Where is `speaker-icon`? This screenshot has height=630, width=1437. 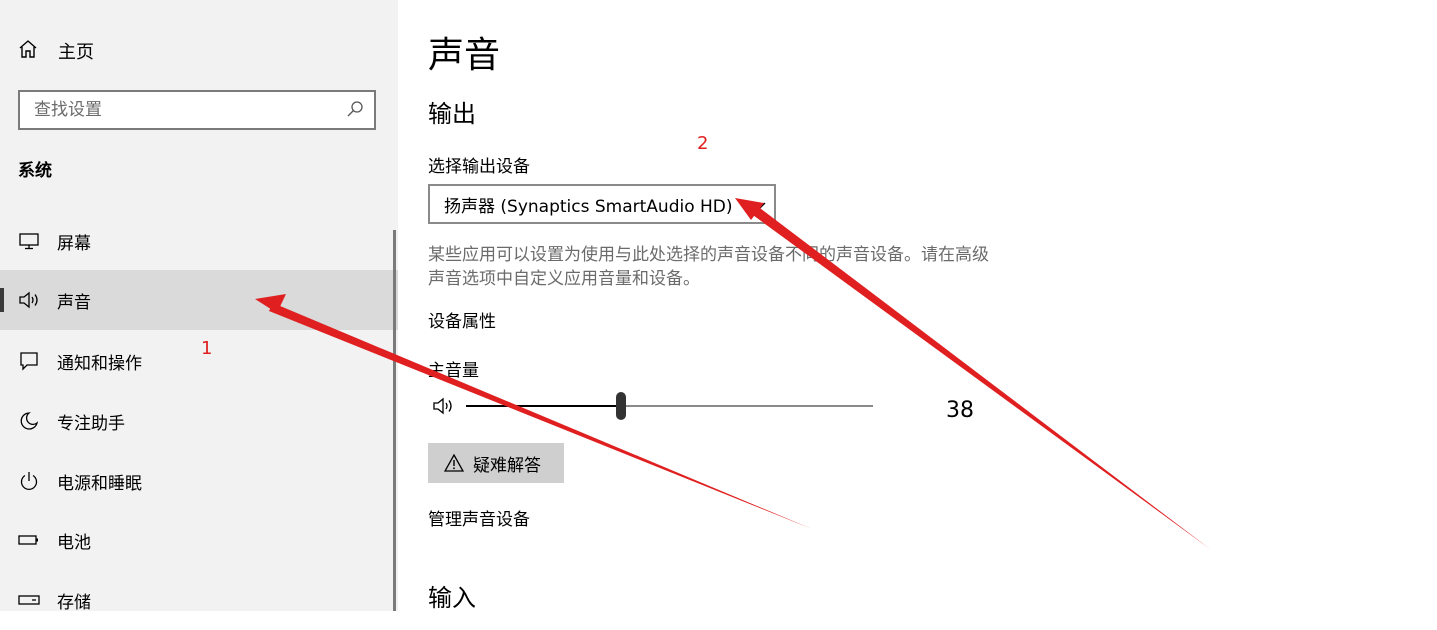
speaker-icon is located at coordinates (29, 300).